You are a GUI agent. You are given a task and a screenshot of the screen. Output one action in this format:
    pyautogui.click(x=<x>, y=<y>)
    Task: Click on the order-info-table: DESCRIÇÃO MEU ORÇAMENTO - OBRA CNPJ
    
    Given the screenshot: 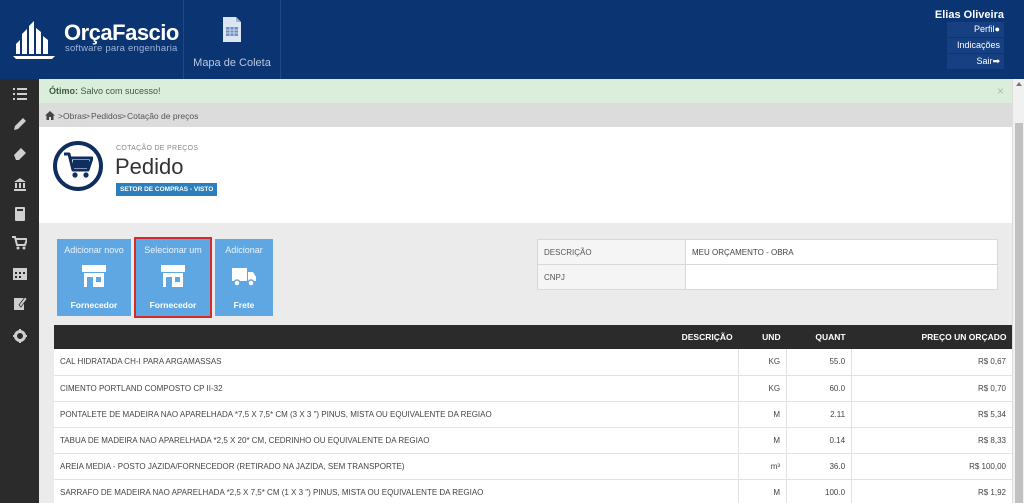 What is the action you would take?
    pyautogui.click(x=767, y=264)
    